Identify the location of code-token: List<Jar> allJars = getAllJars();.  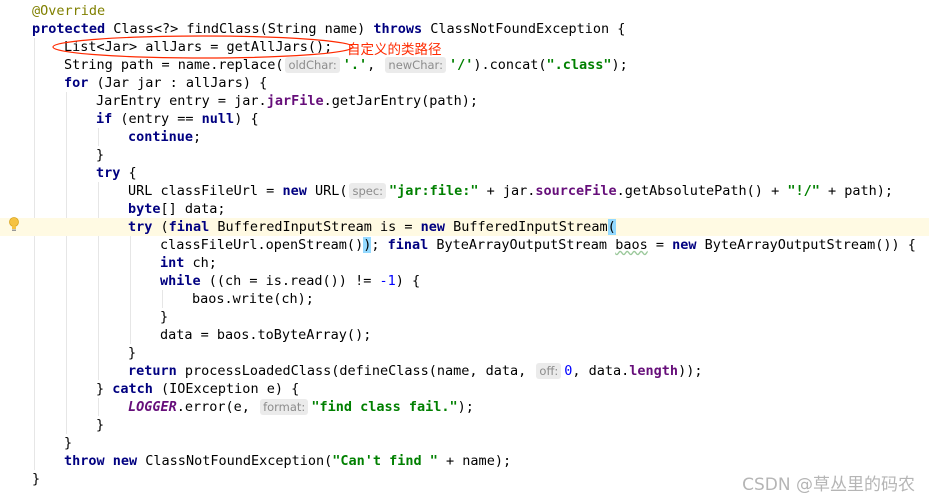
(198, 47).